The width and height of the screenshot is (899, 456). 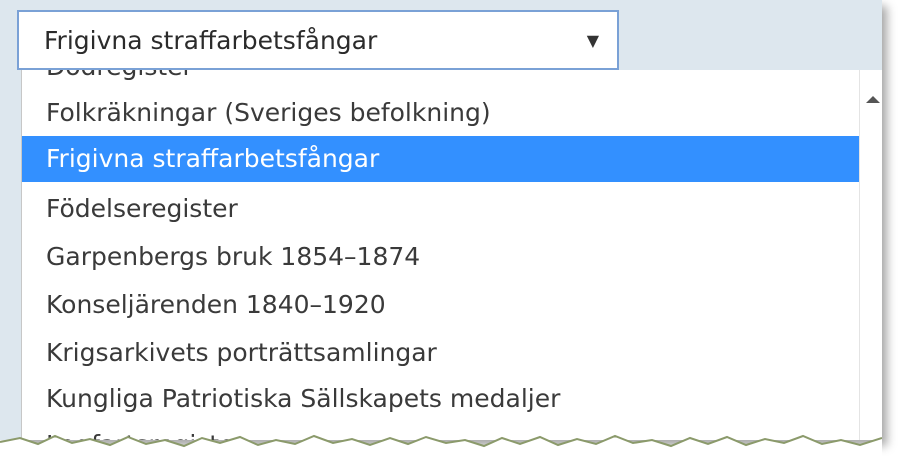 What do you see at coordinates (441, 209) in the screenshot?
I see `option-fodelseregister: Födelseregister` at bounding box center [441, 209].